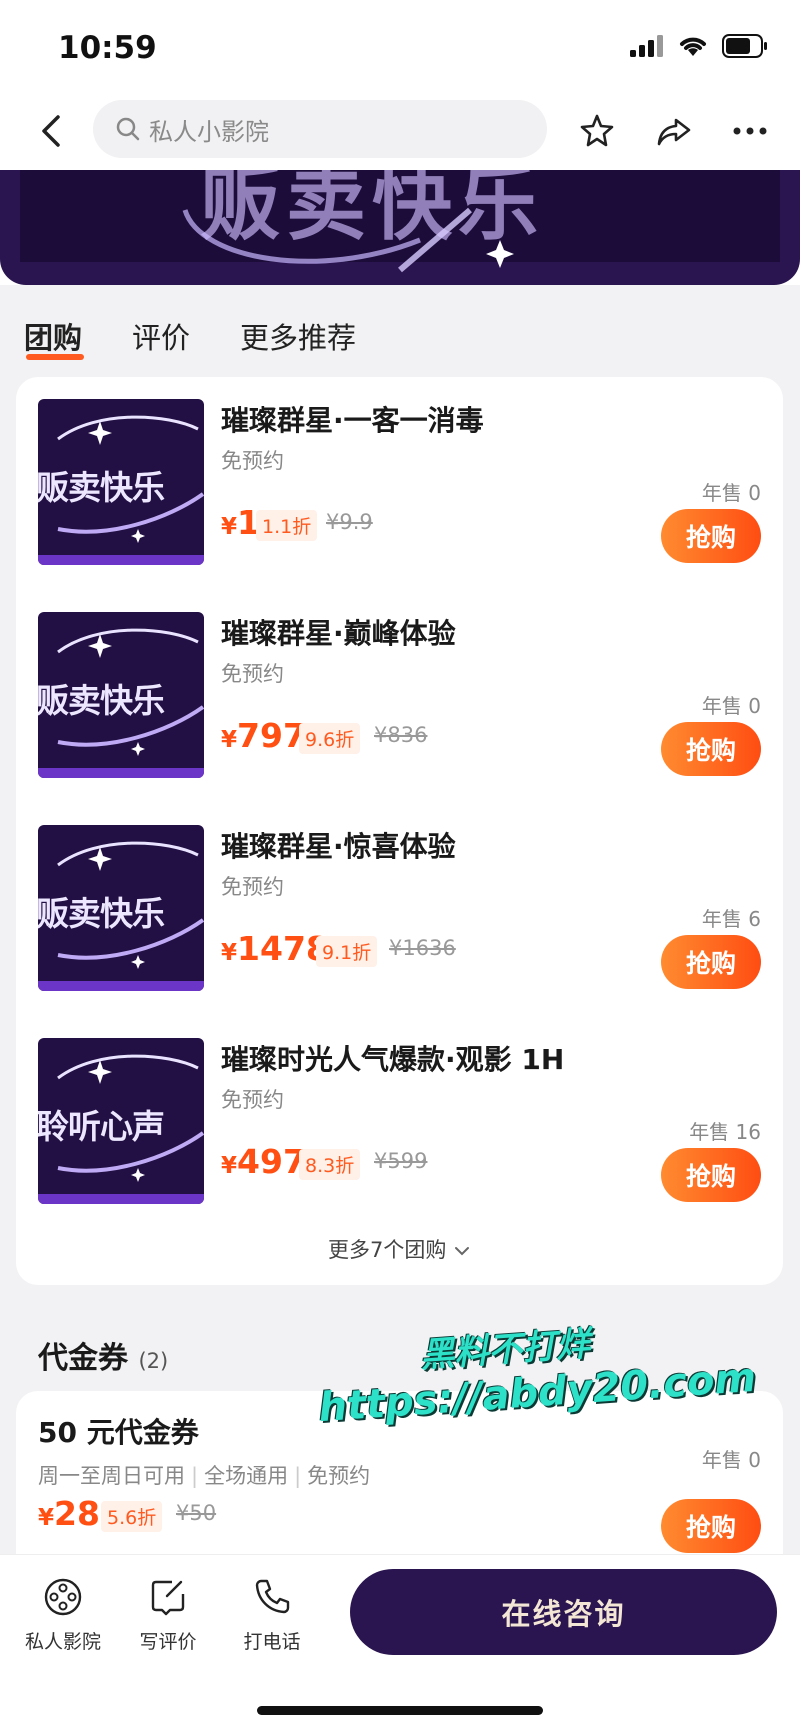 This screenshot has width=800, height=1733. I want to click on deal-item: 贩卖快乐 璀璨群星·一客一消毒 免预约 ¥1 1.1折 ¥9.9 年售 0 抢购, so click(399, 483).